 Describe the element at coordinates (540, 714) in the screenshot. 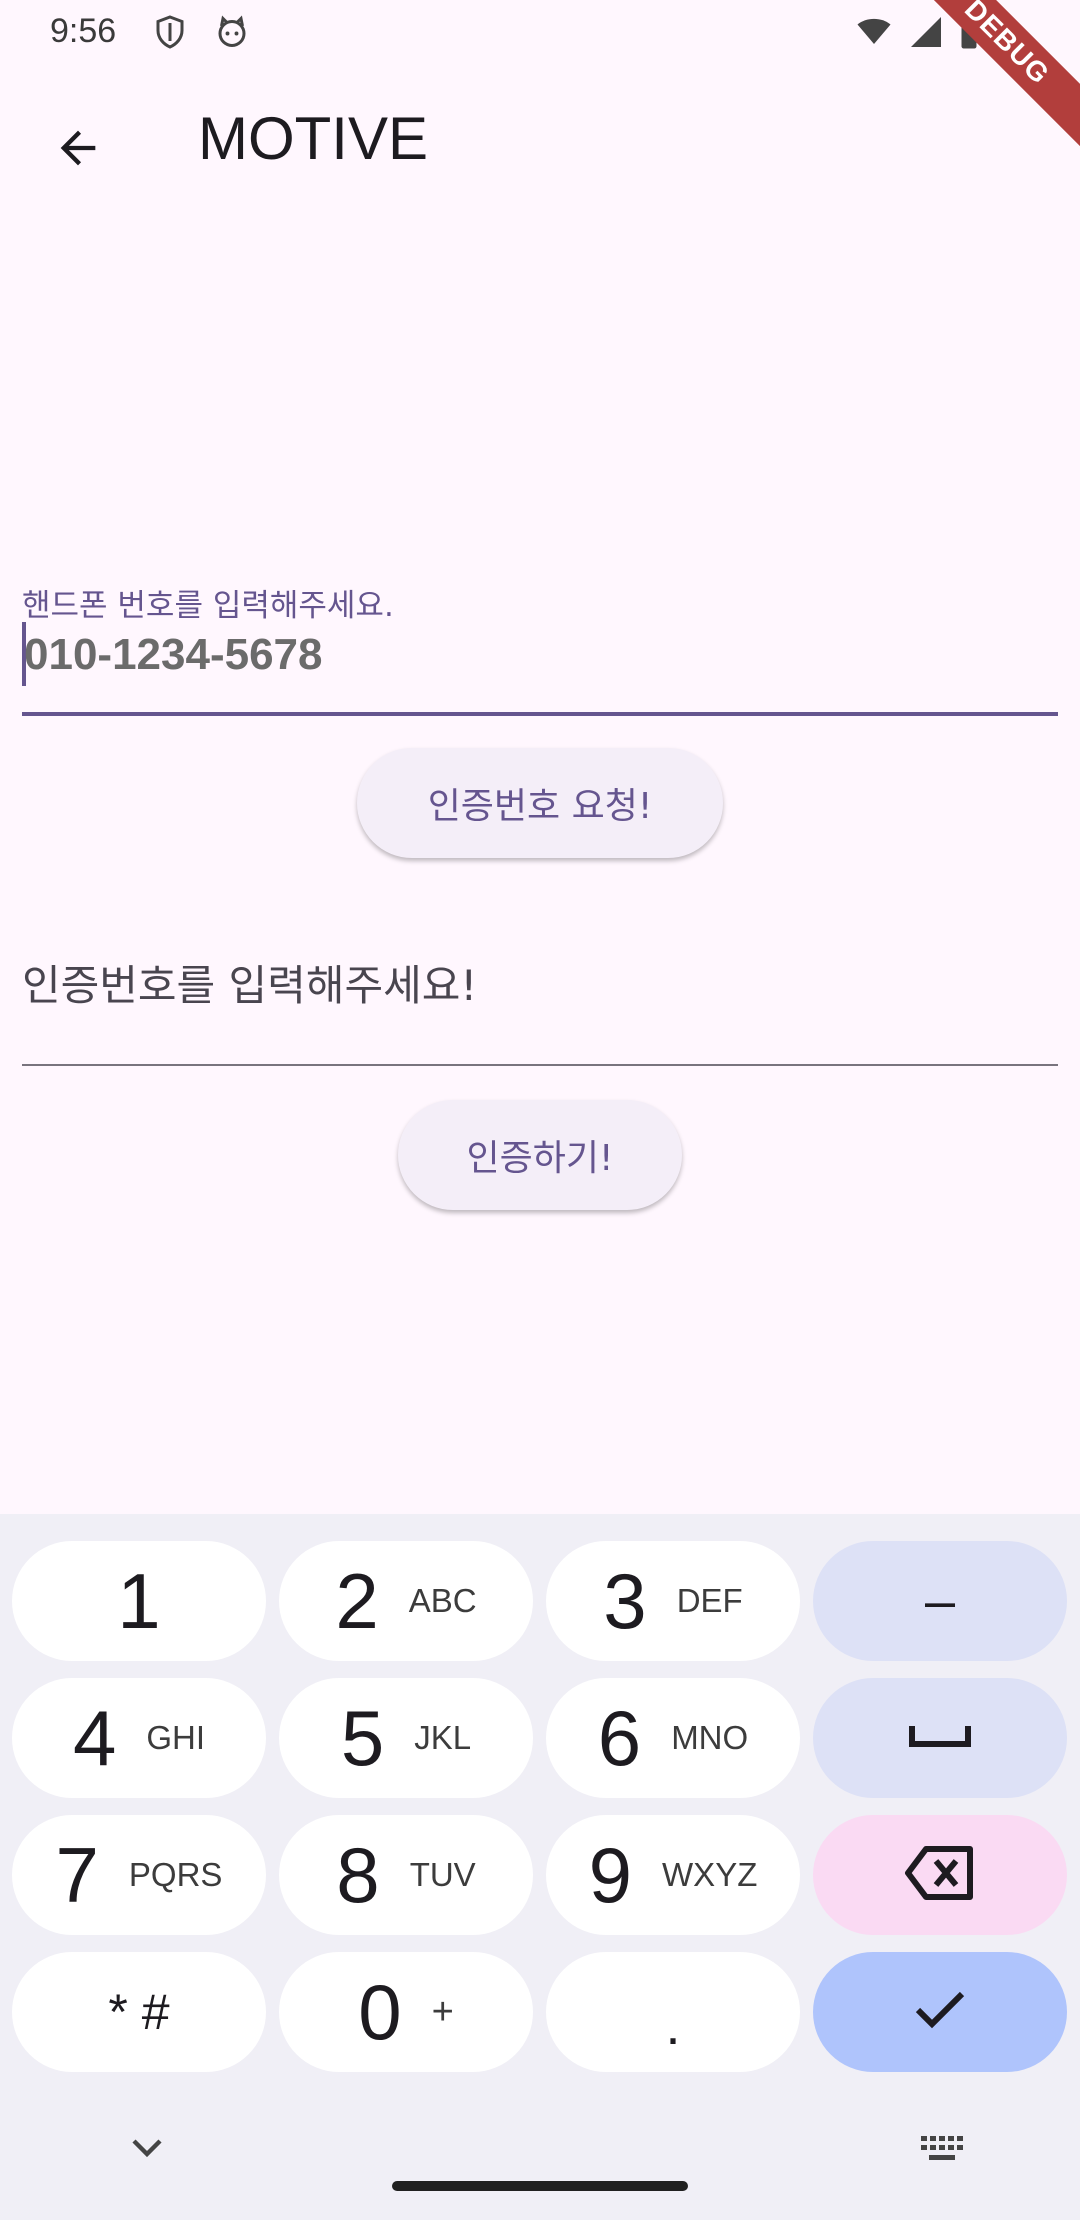

I see `phone-field-underline` at that location.